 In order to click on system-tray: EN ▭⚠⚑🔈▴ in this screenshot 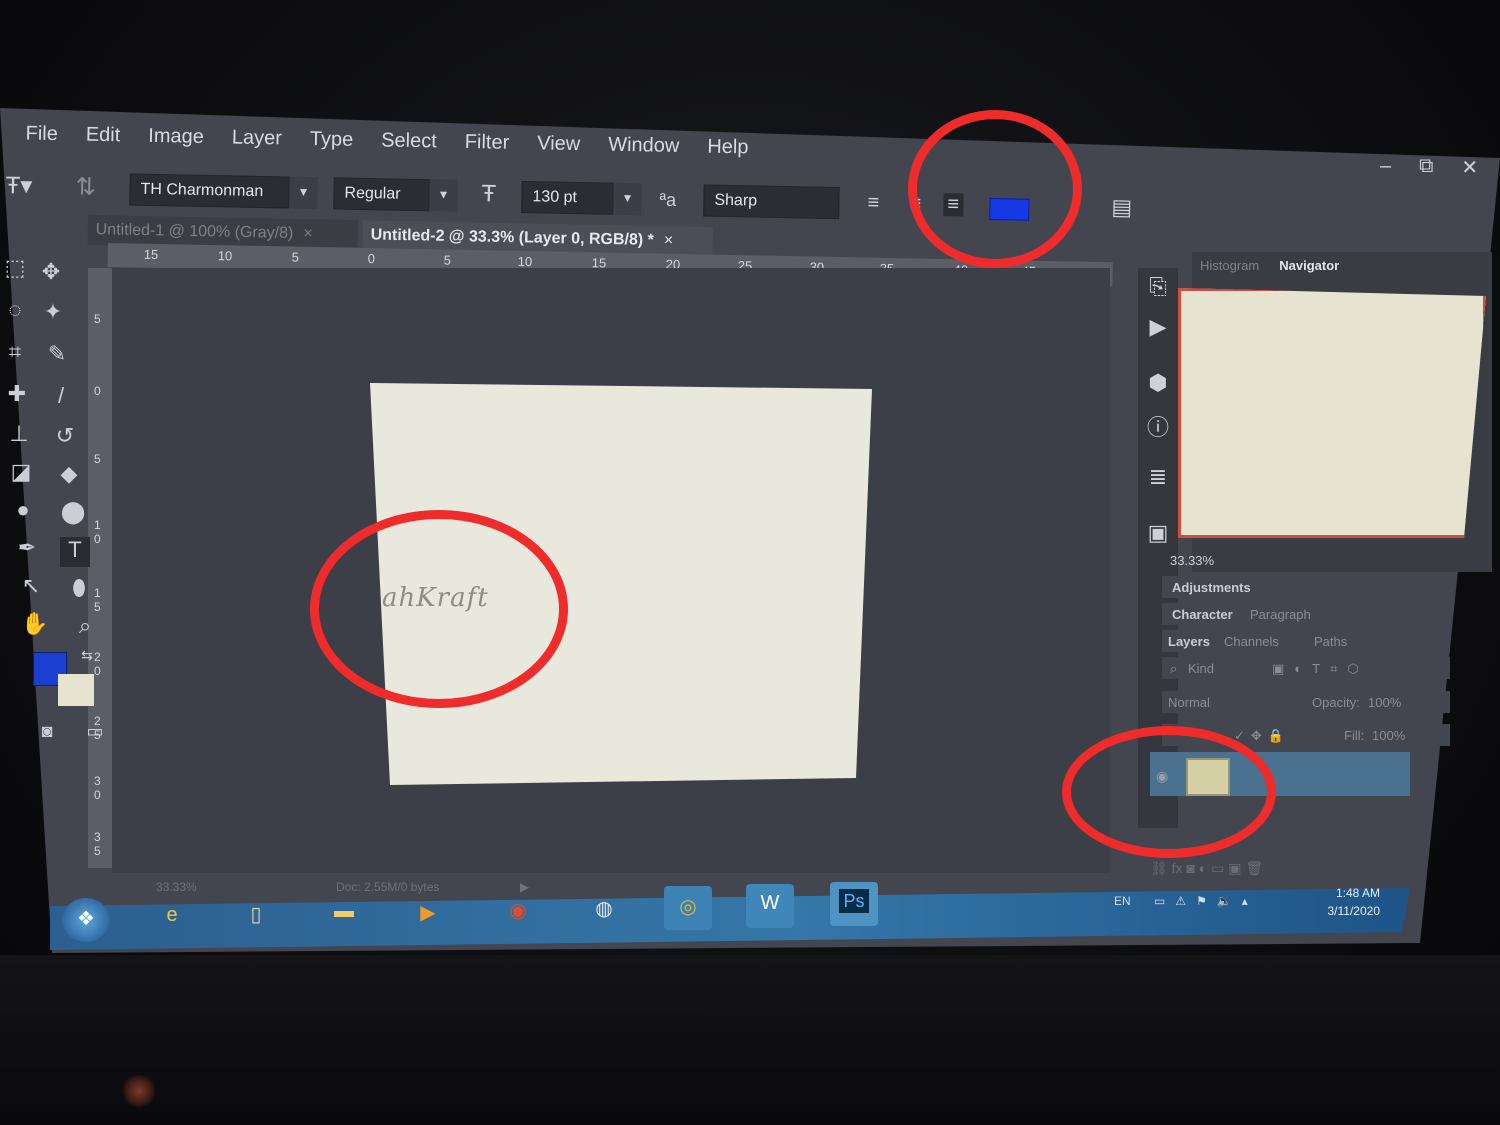, I will do `click(1186, 901)`.